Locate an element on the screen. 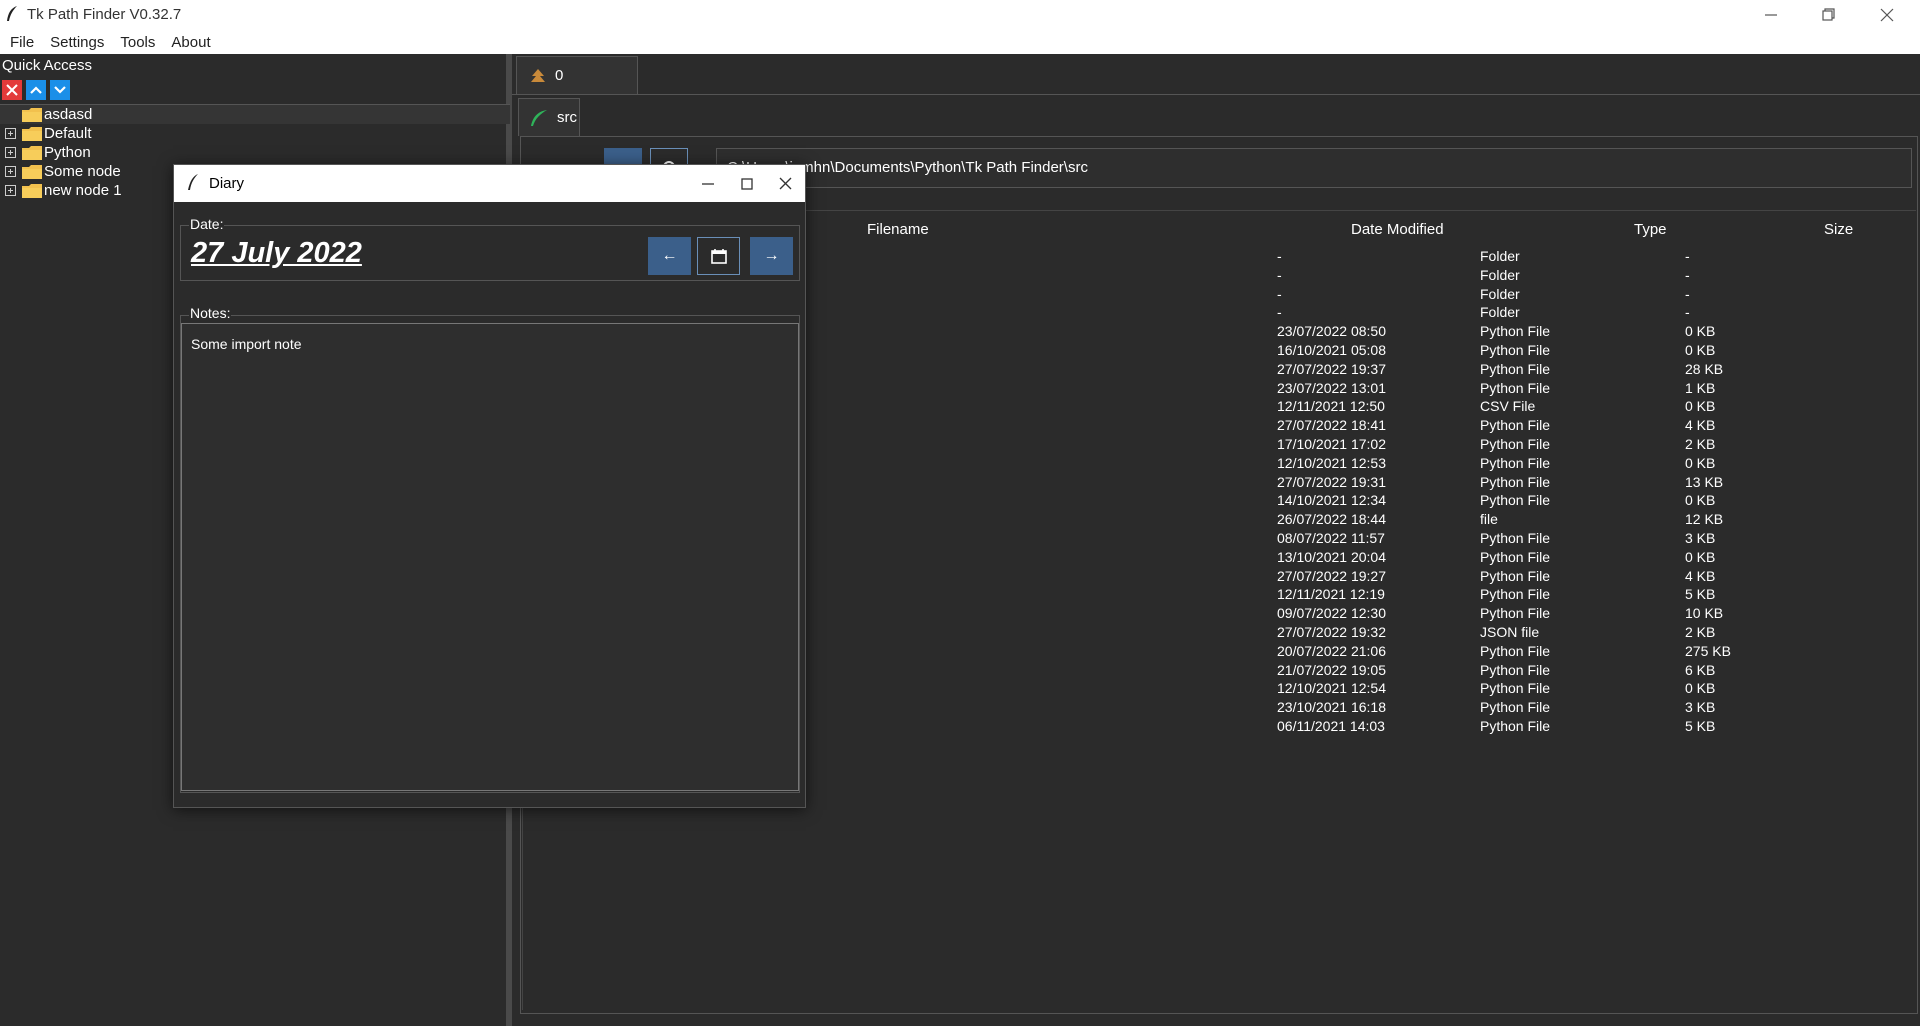 Image resolution: width=1920 pixels, height=1026 pixels. cell-date: 06/11/2021 14:03 is located at coordinates (1331, 725).